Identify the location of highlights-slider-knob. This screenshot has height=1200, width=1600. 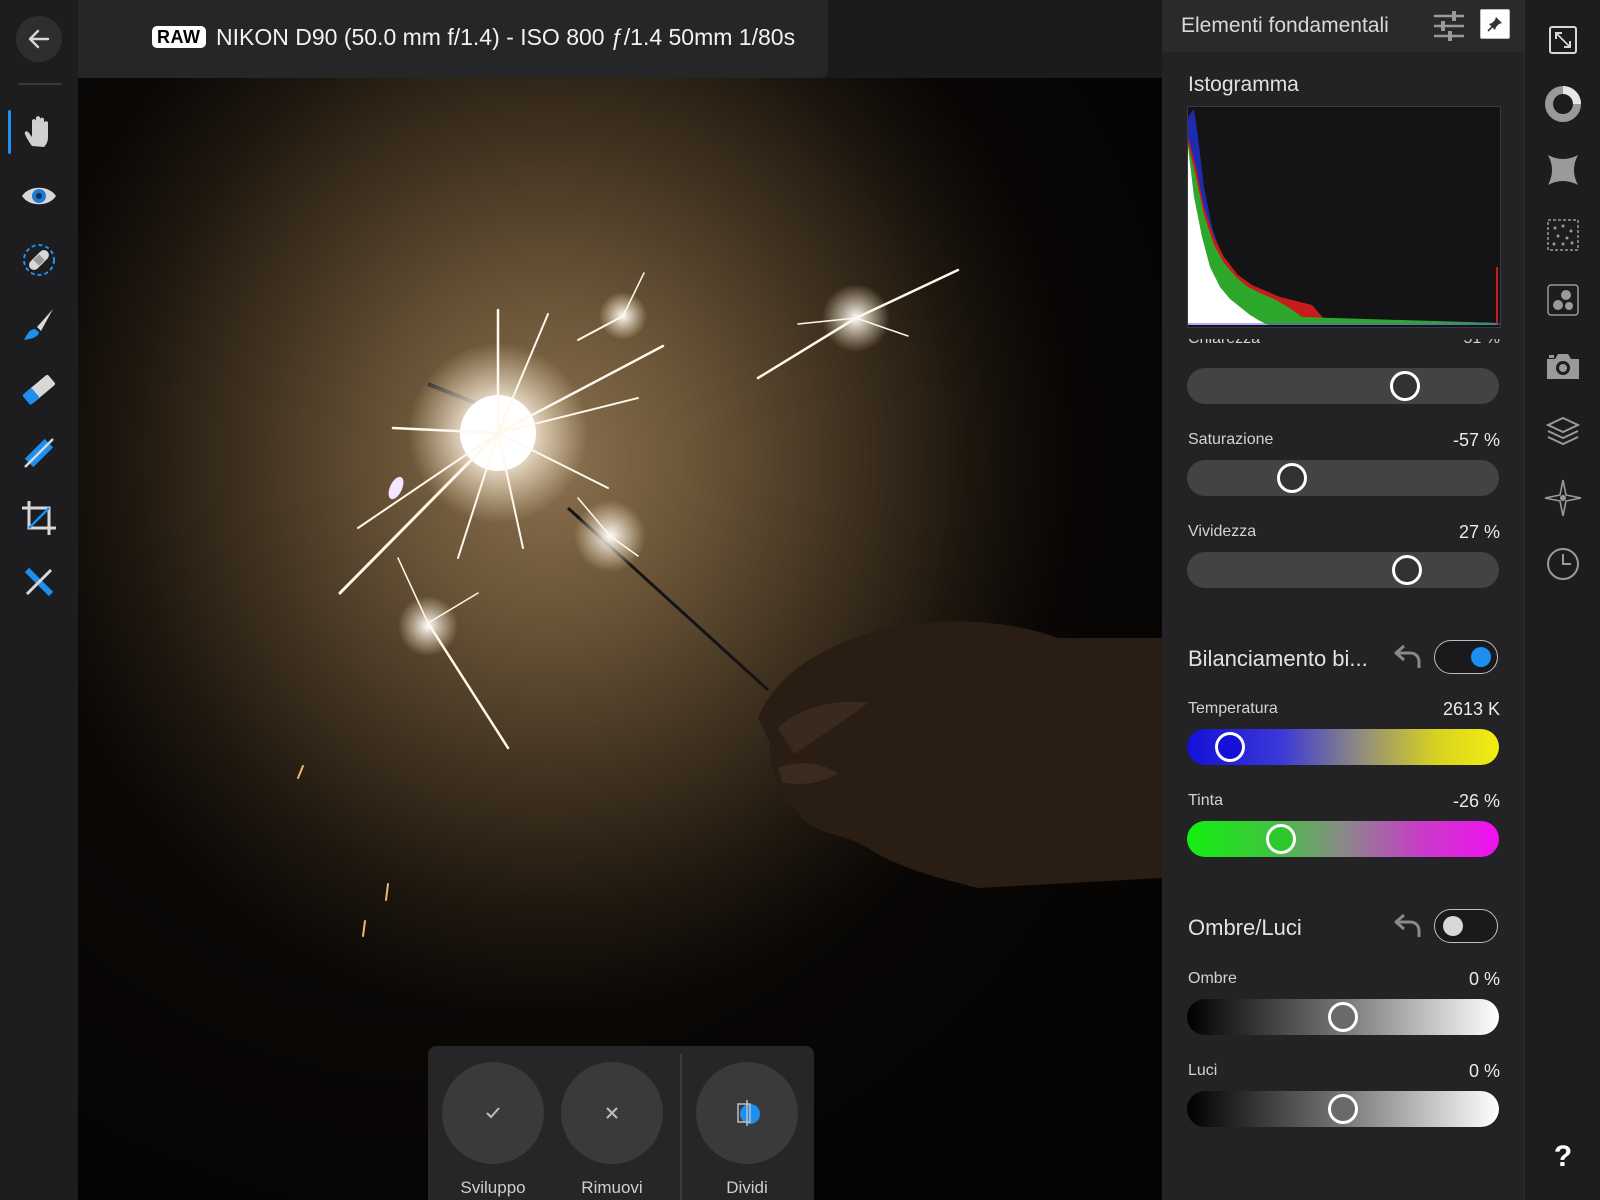
(1343, 1109).